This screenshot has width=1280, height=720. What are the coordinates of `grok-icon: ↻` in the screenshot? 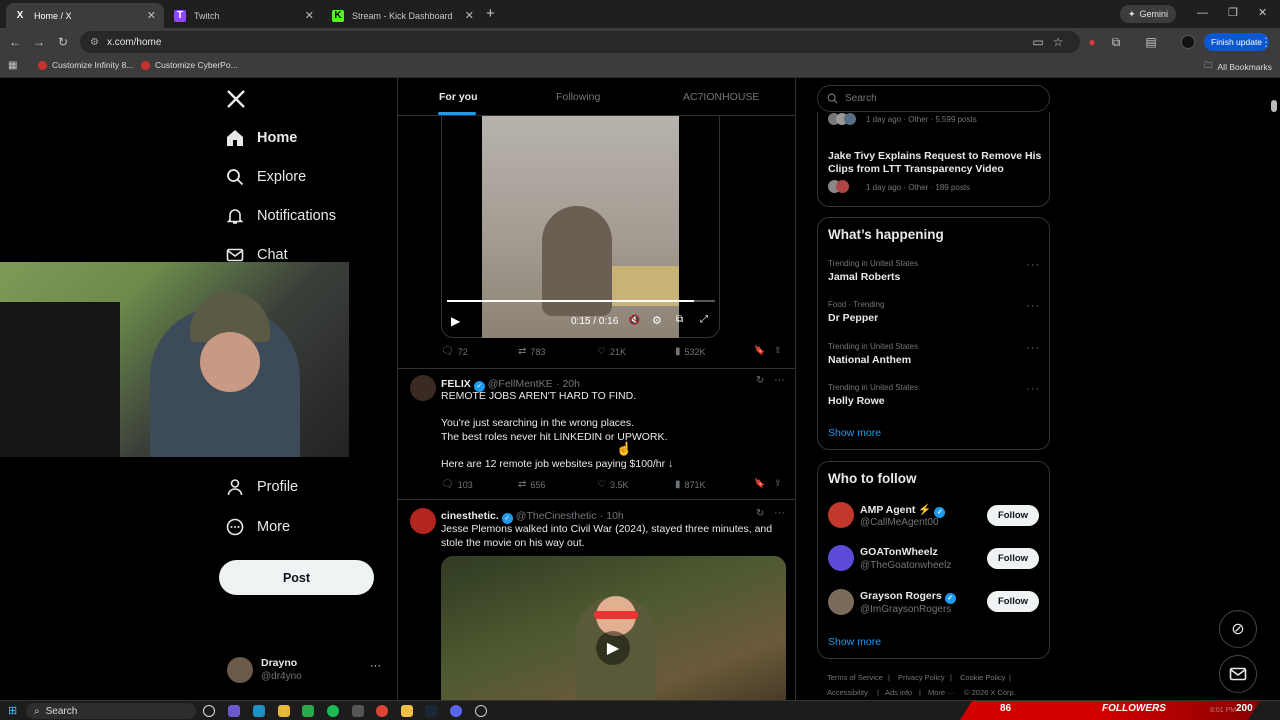 It's located at (760, 513).